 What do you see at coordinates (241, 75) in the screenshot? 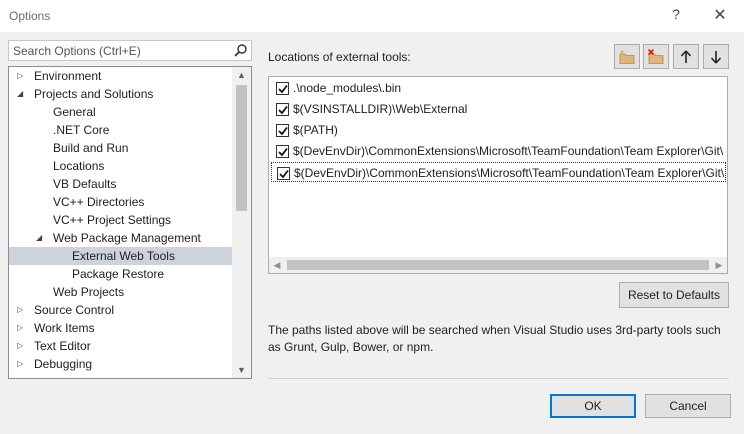
I see `scroll-up-icon: ▲` at bounding box center [241, 75].